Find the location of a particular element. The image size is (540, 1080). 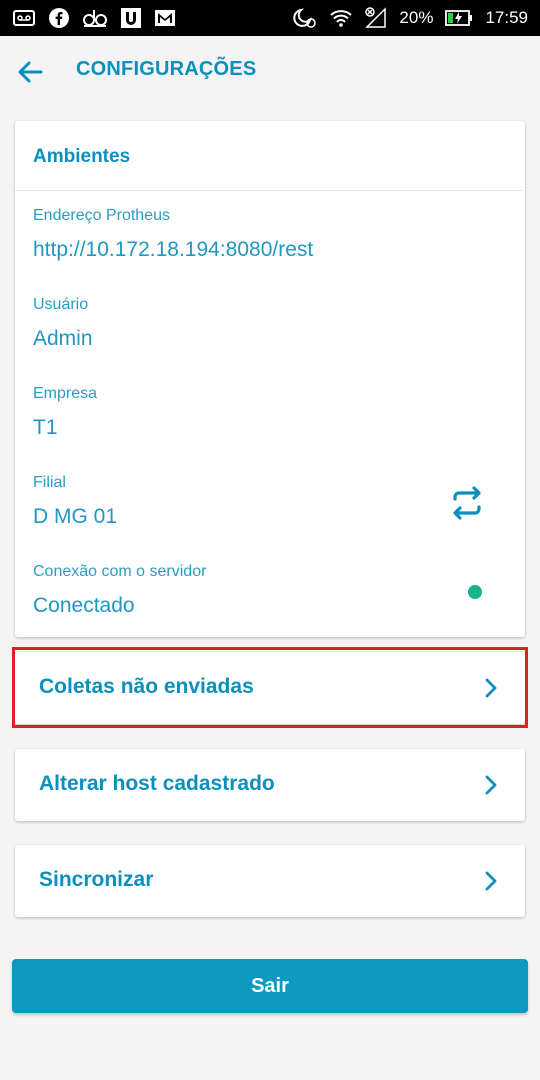

menu-item-label: Alterar host cadastrado is located at coordinates (157, 783).